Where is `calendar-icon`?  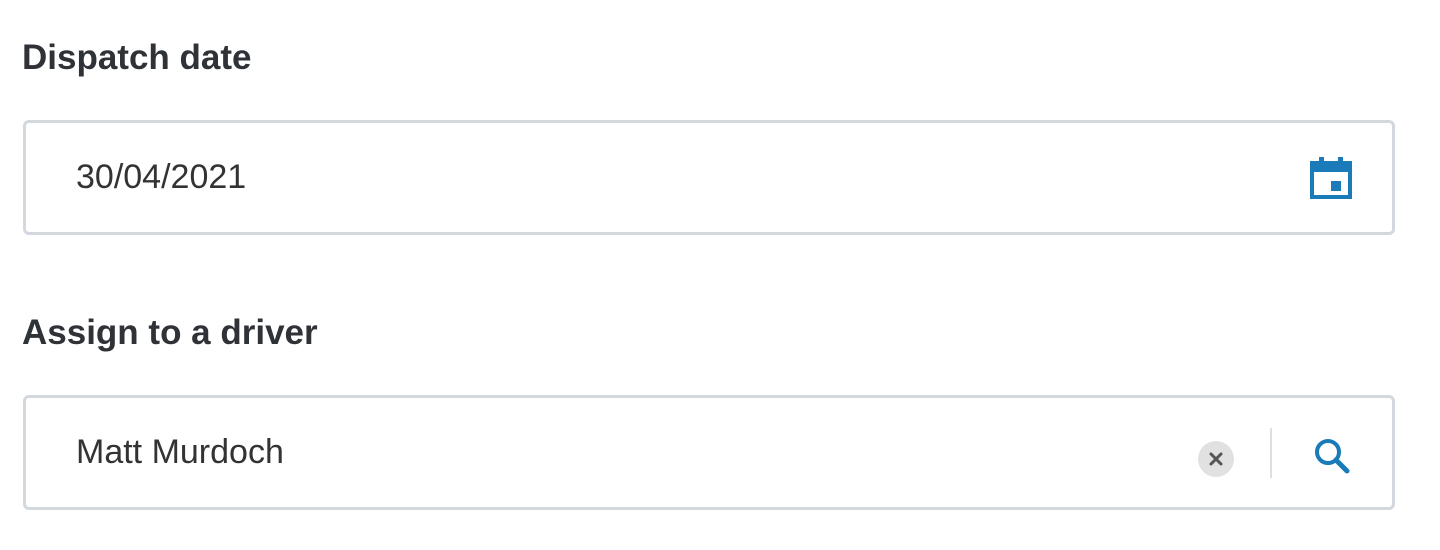 calendar-icon is located at coordinates (1331, 178).